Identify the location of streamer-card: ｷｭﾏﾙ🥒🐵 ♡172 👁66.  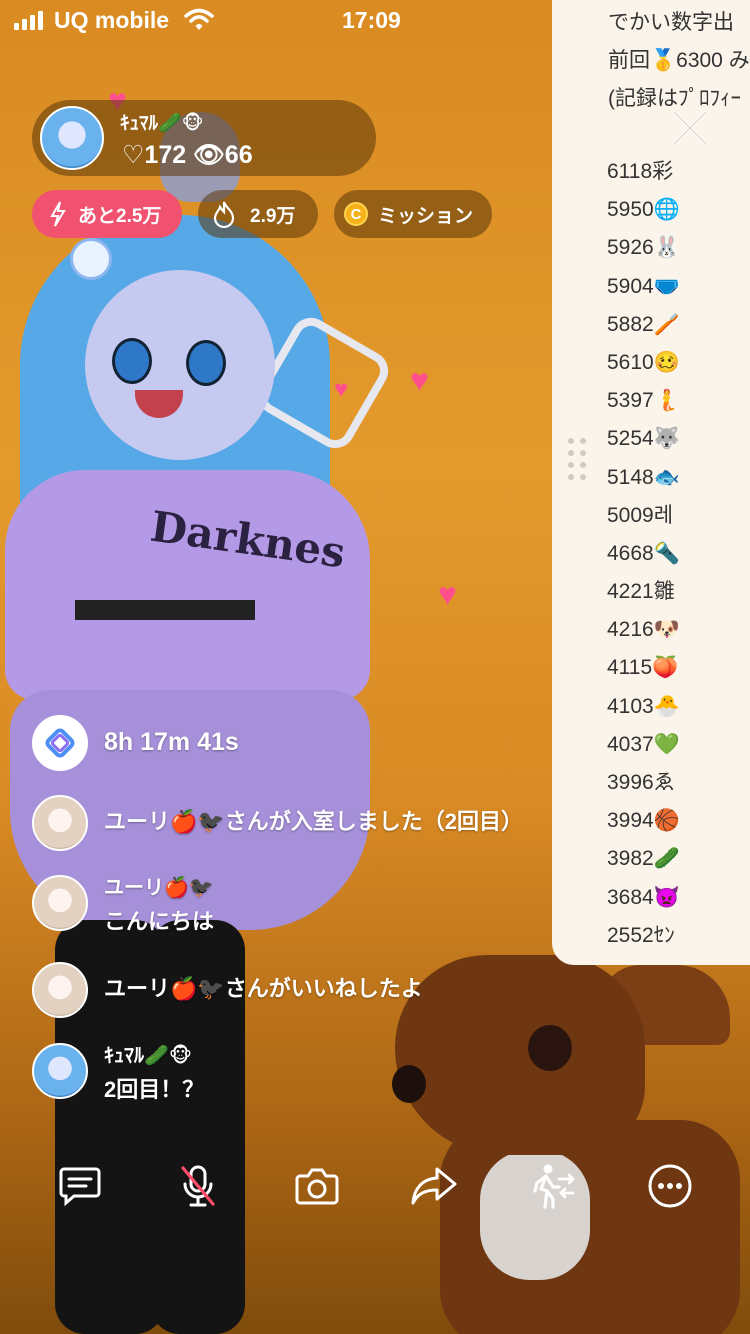
(204, 138).